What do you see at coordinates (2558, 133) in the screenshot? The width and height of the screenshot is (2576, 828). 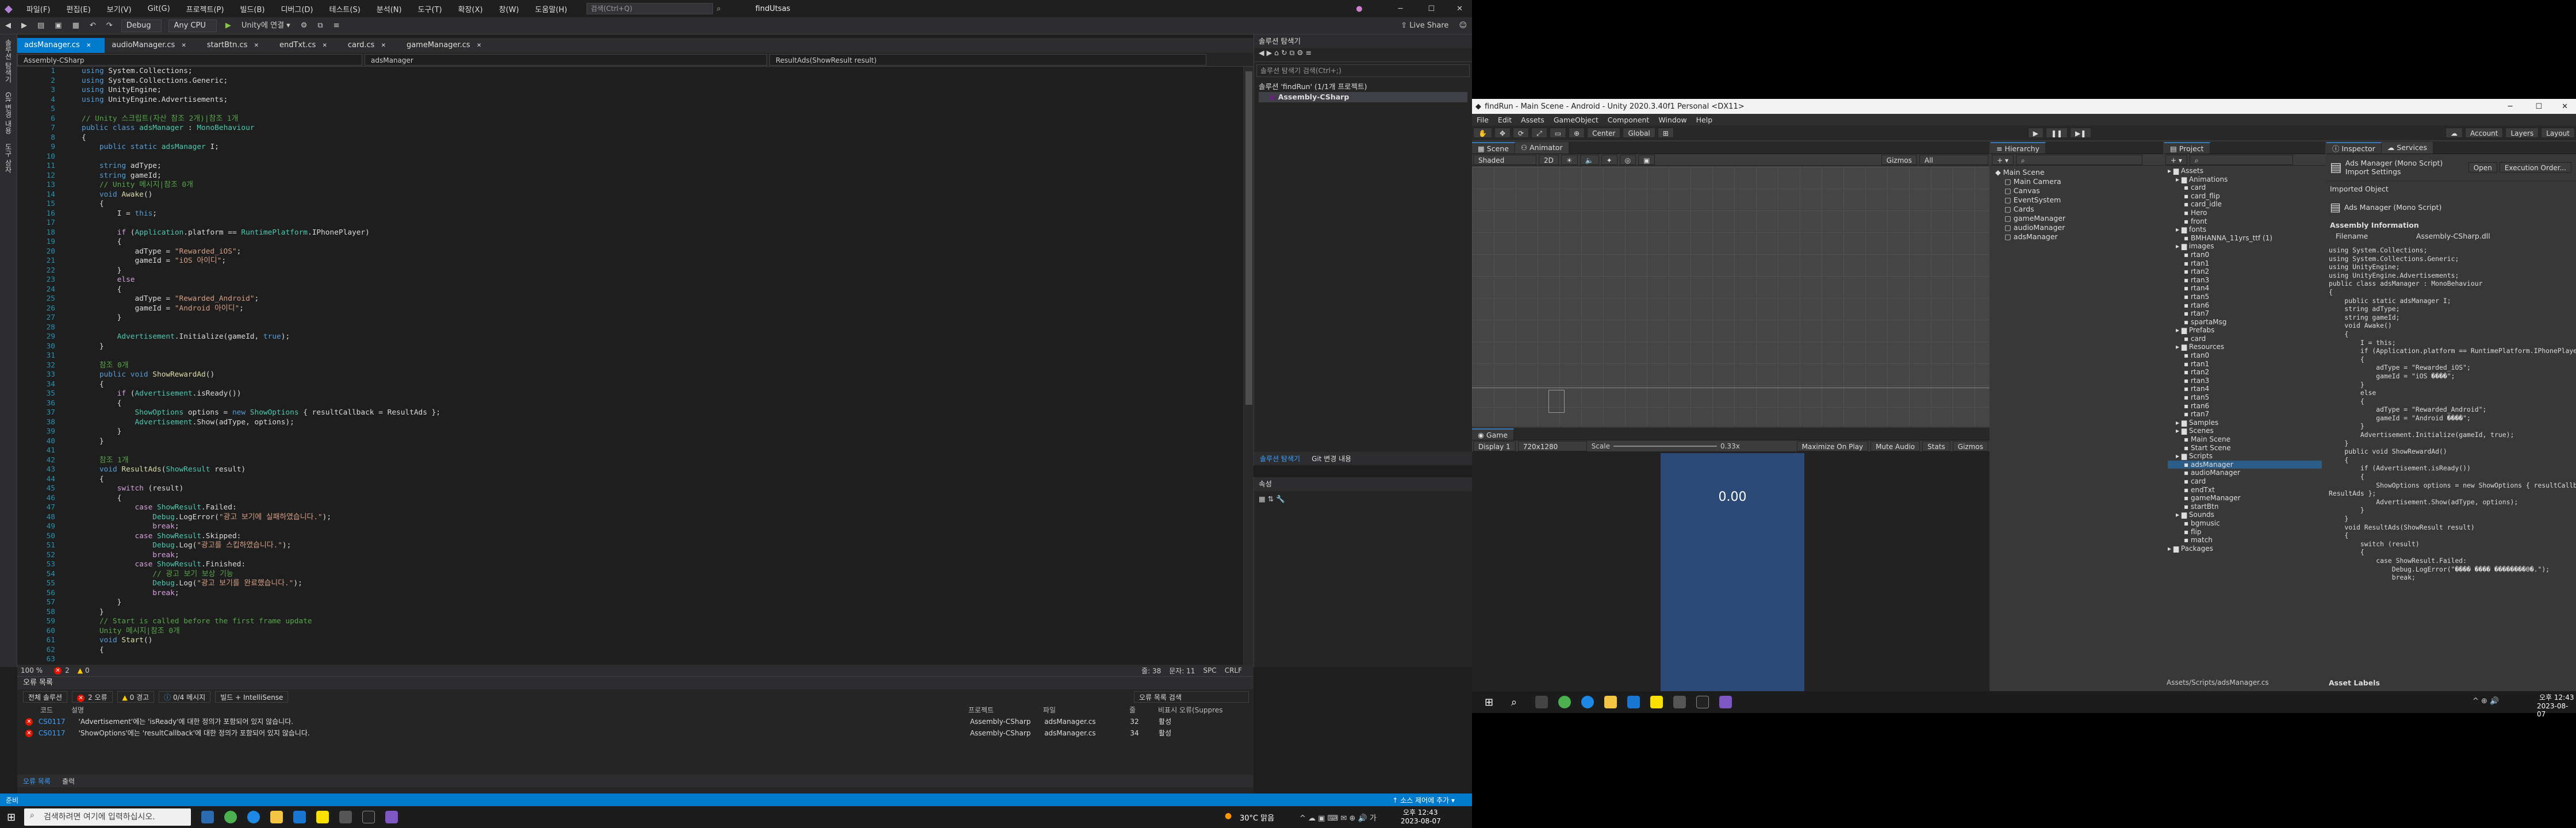 I see `layout-dropdown: Layout` at bounding box center [2558, 133].